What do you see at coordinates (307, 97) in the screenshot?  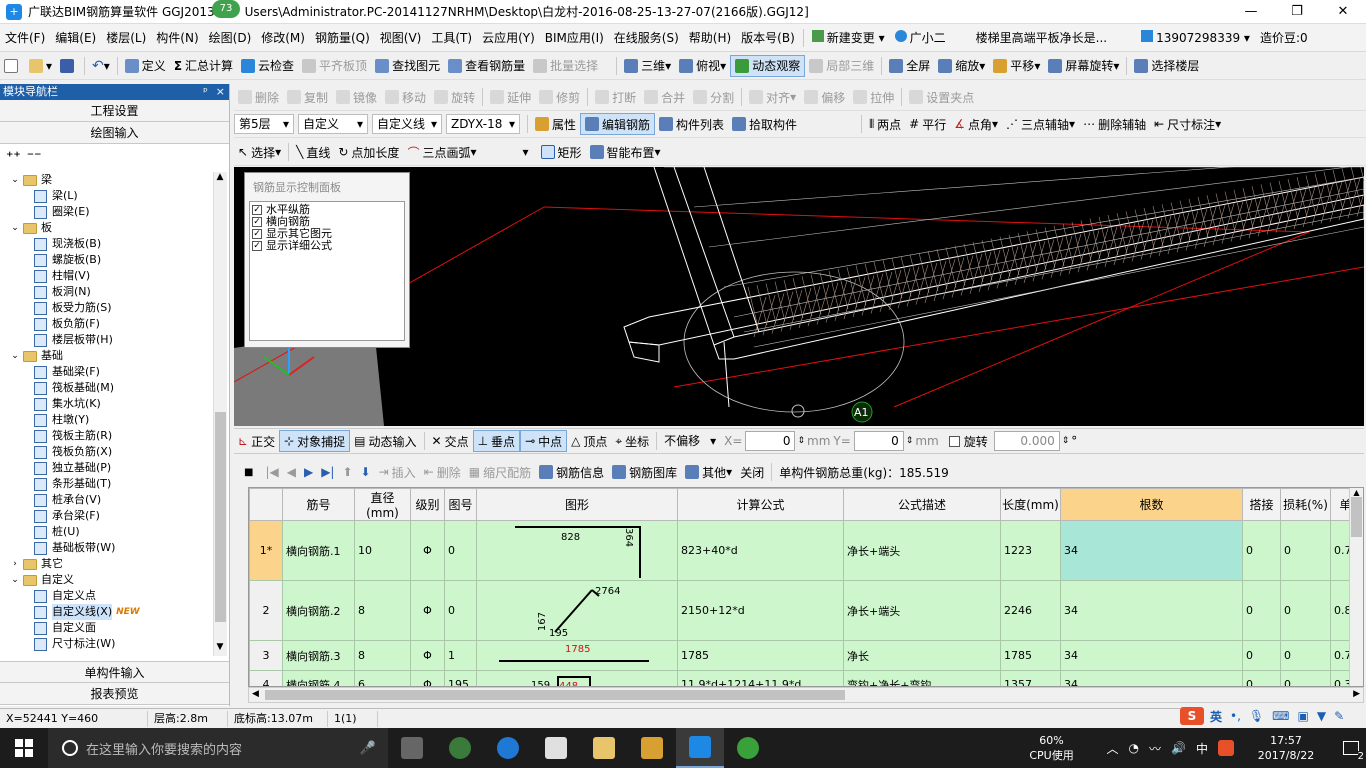 I see `copy-button: 复制` at bounding box center [307, 97].